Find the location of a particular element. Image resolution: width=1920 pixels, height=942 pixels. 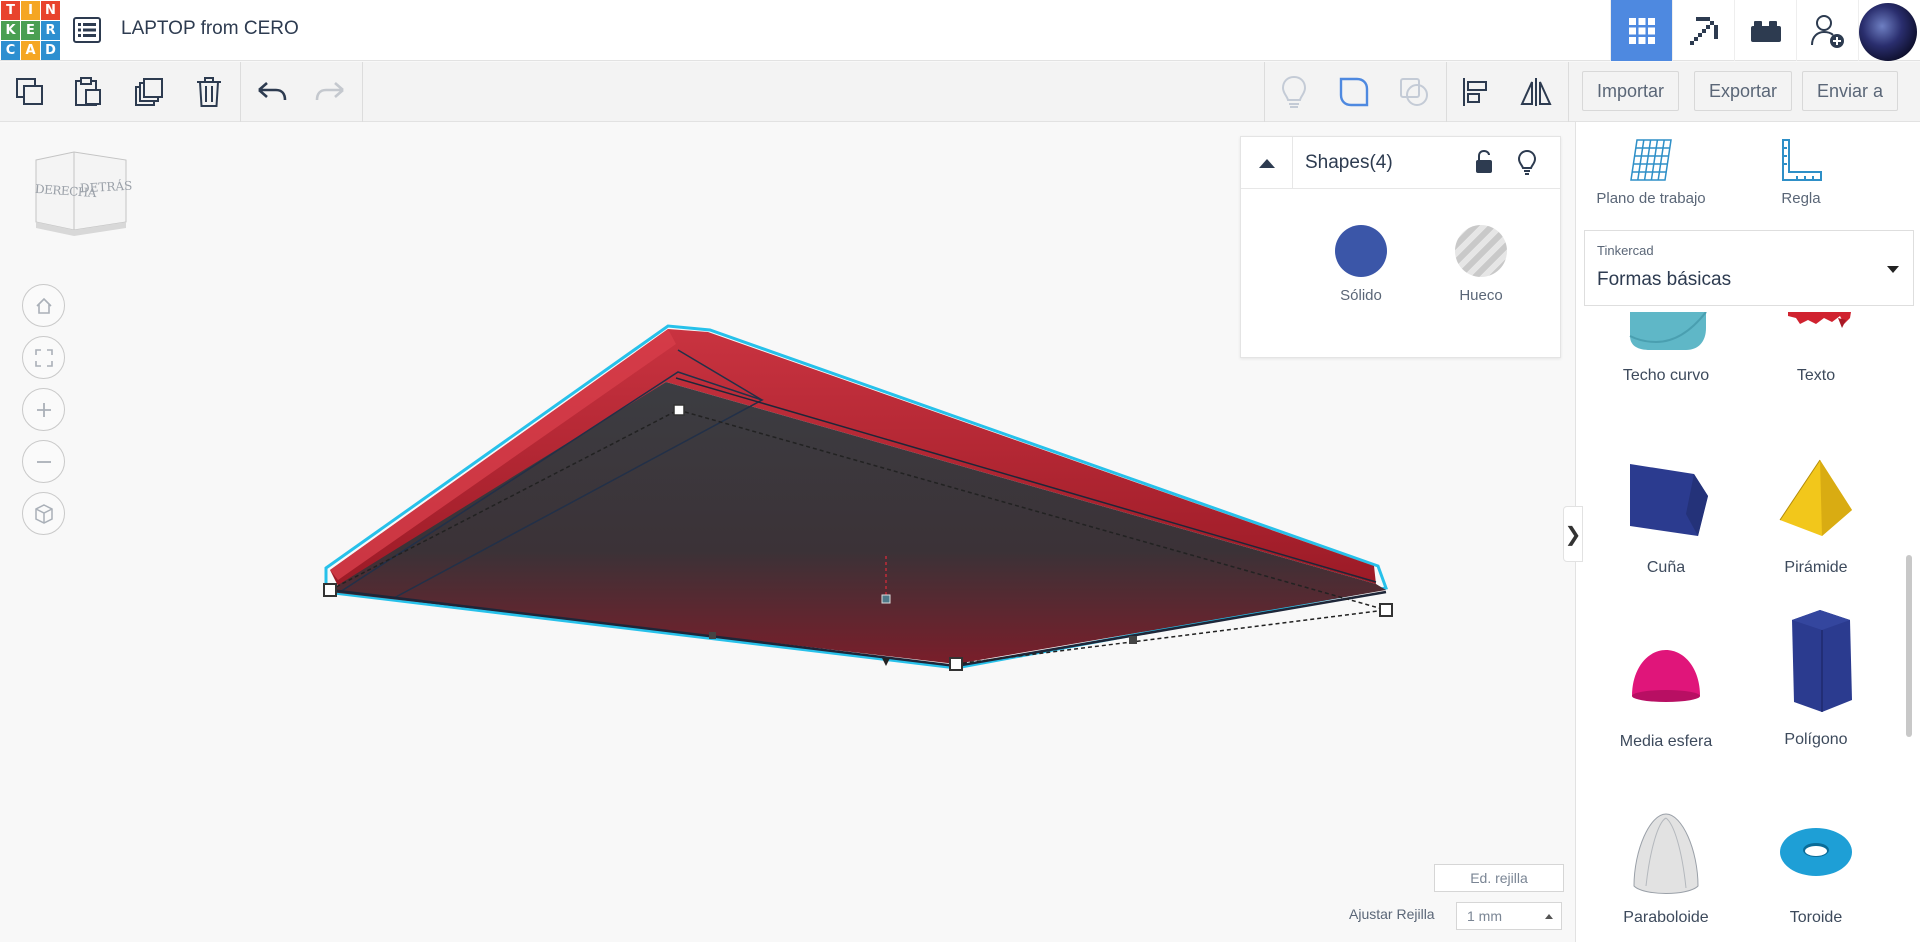

shape-label: Media esfera is located at coordinates (1666, 741).